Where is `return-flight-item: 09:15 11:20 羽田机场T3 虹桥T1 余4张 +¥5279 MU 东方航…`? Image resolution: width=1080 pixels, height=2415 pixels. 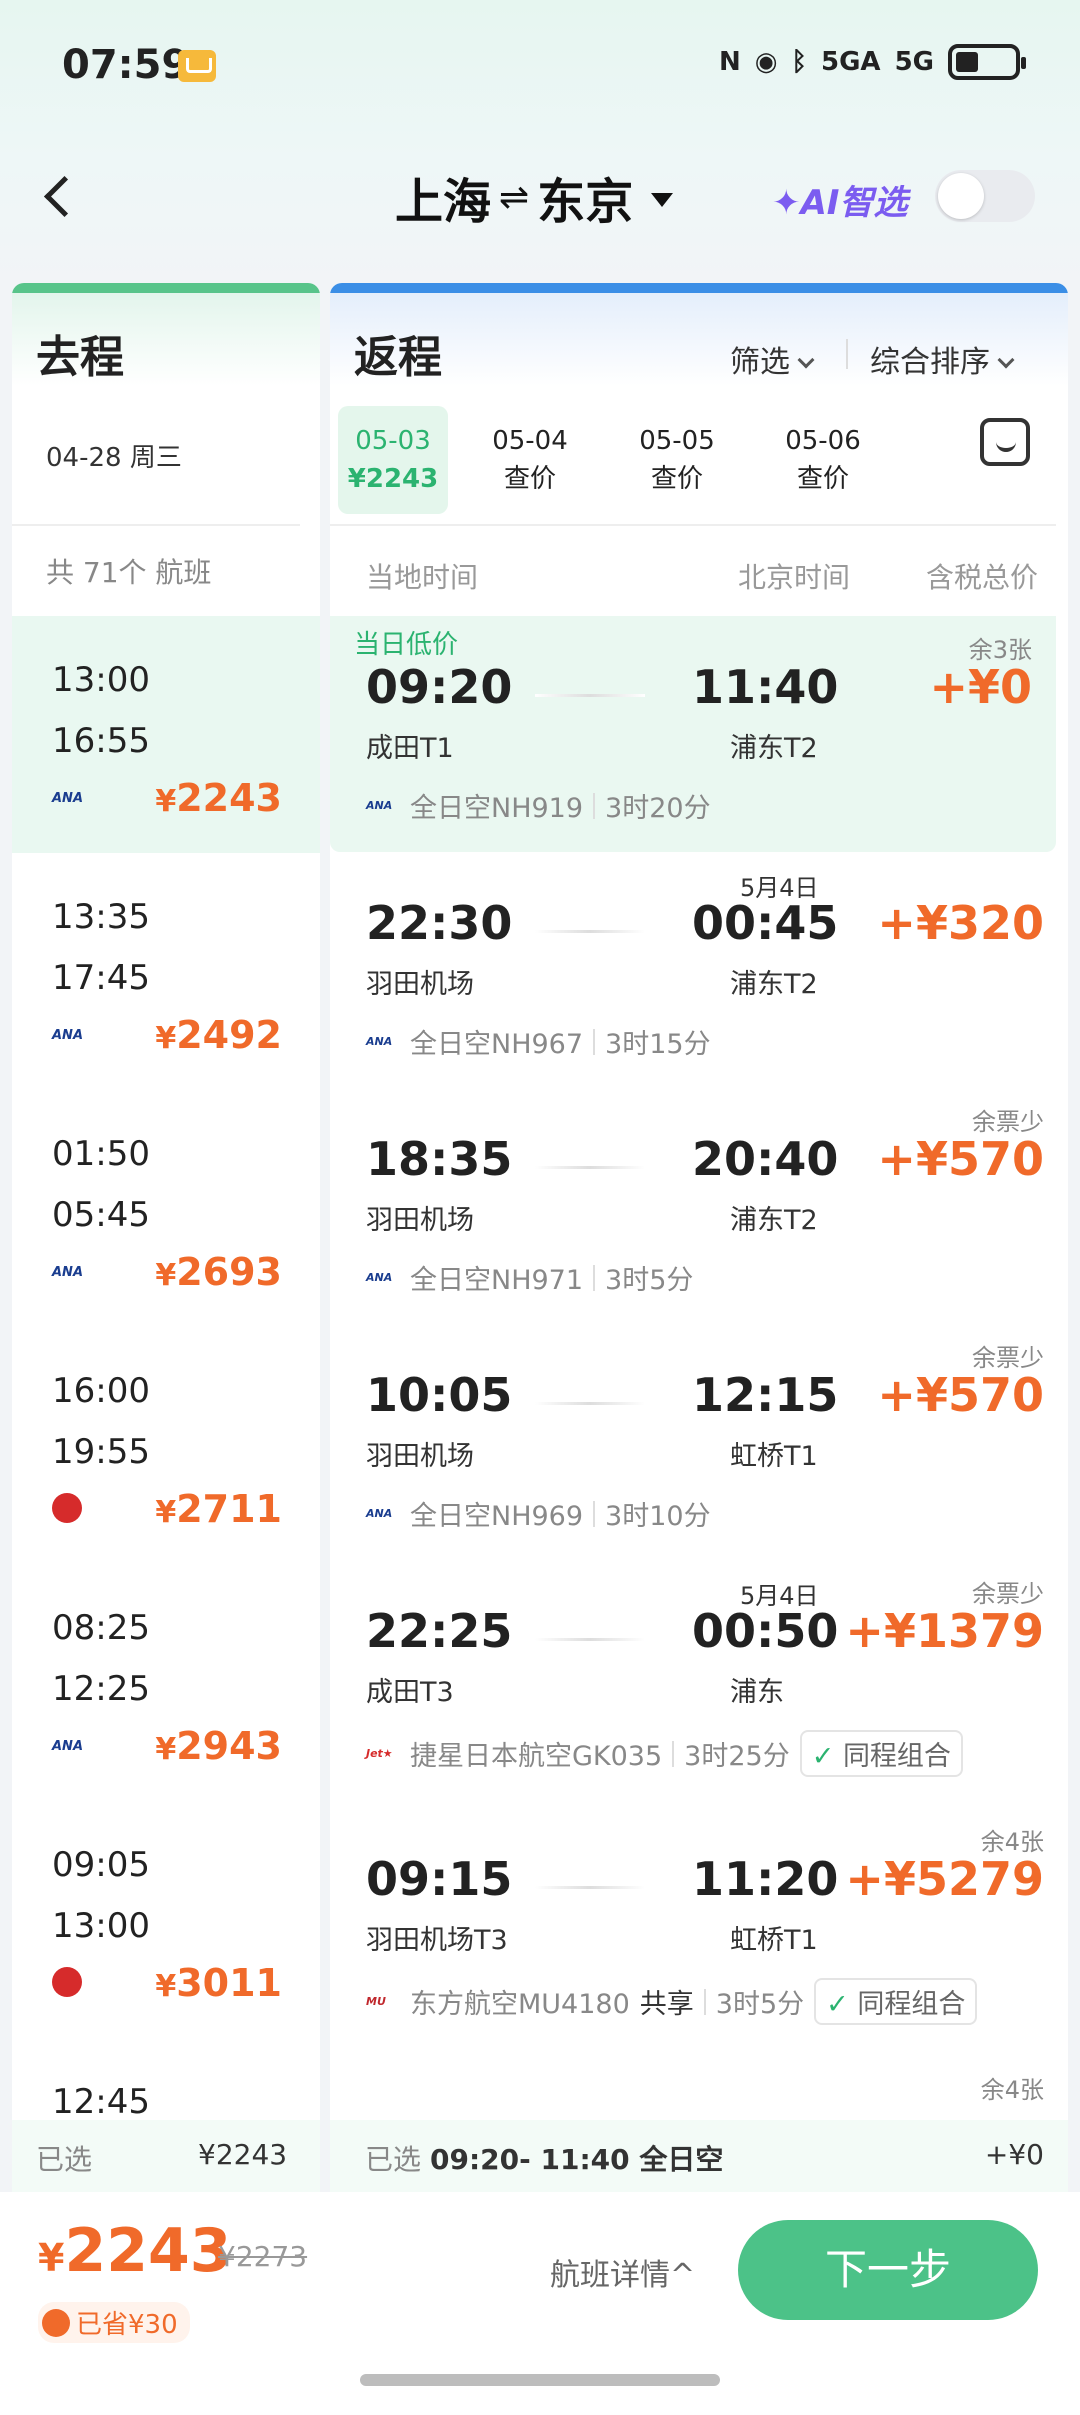
return-flight-item: 09:15 11:20 羽田机场T3 虹桥T1 余4张 +¥5279 MU 东方航… is located at coordinates (699, 1932).